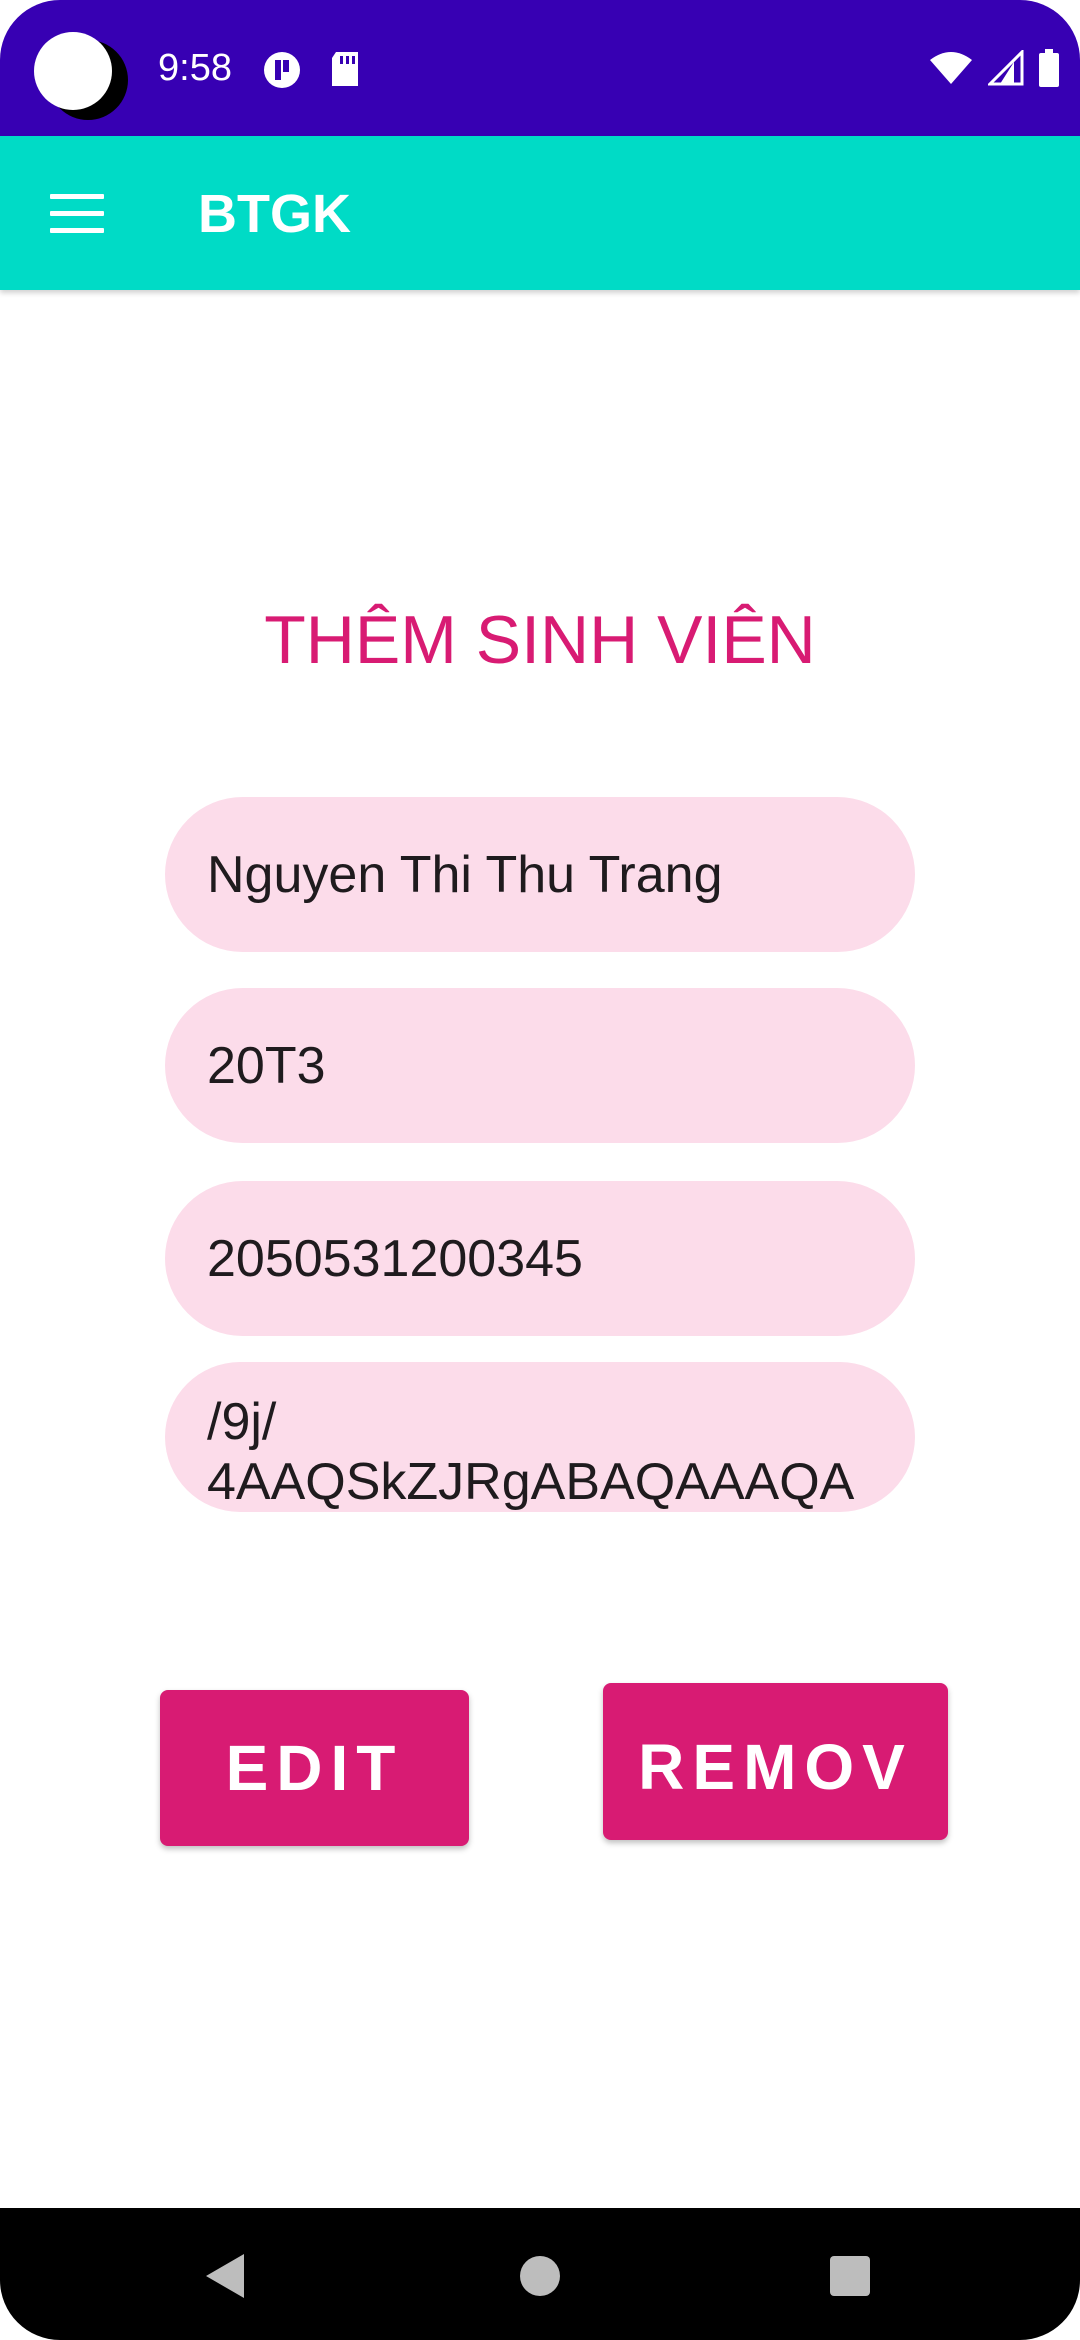  What do you see at coordinates (314, 1768) in the screenshot?
I see `edit-button: EDIT` at bounding box center [314, 1768].